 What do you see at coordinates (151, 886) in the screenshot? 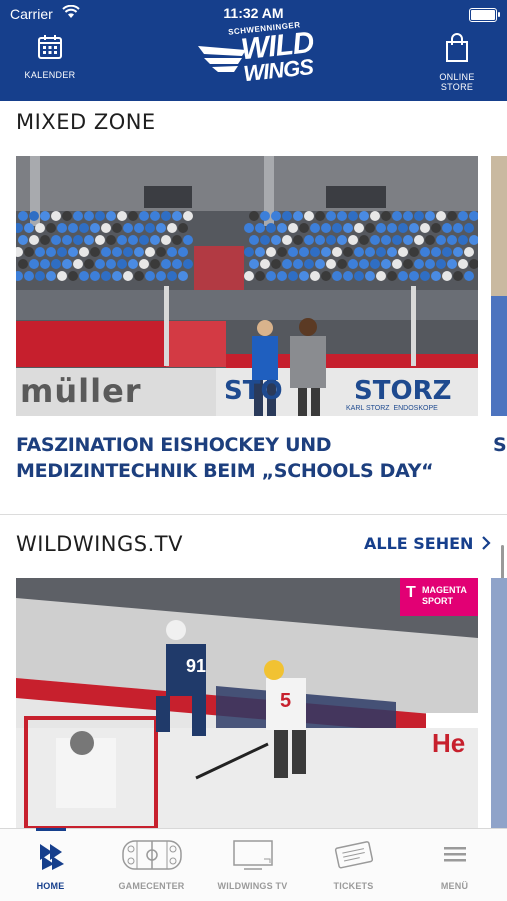
I see `tab-label: GAMECENTER` at bounding box center [151, 886].